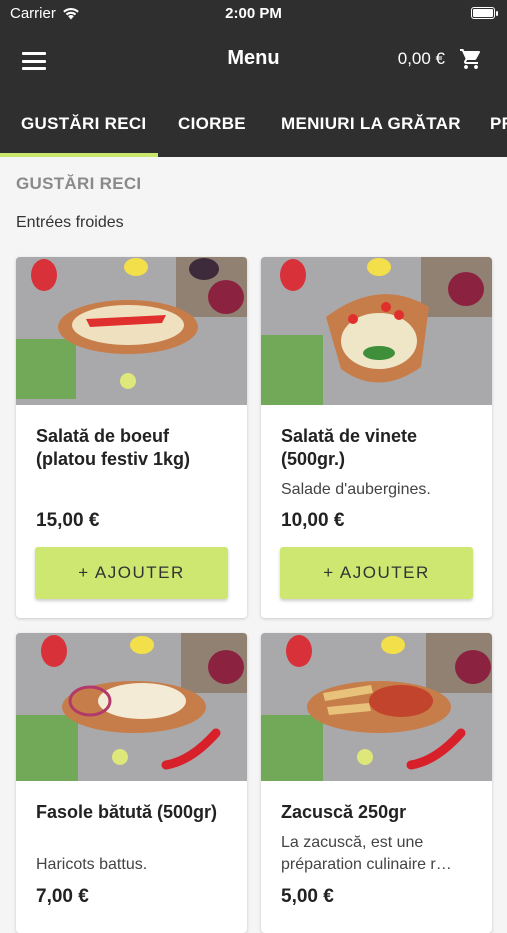 This screenshot has height=933, width=507. I want to click on battery-icon, so click(484, 13).